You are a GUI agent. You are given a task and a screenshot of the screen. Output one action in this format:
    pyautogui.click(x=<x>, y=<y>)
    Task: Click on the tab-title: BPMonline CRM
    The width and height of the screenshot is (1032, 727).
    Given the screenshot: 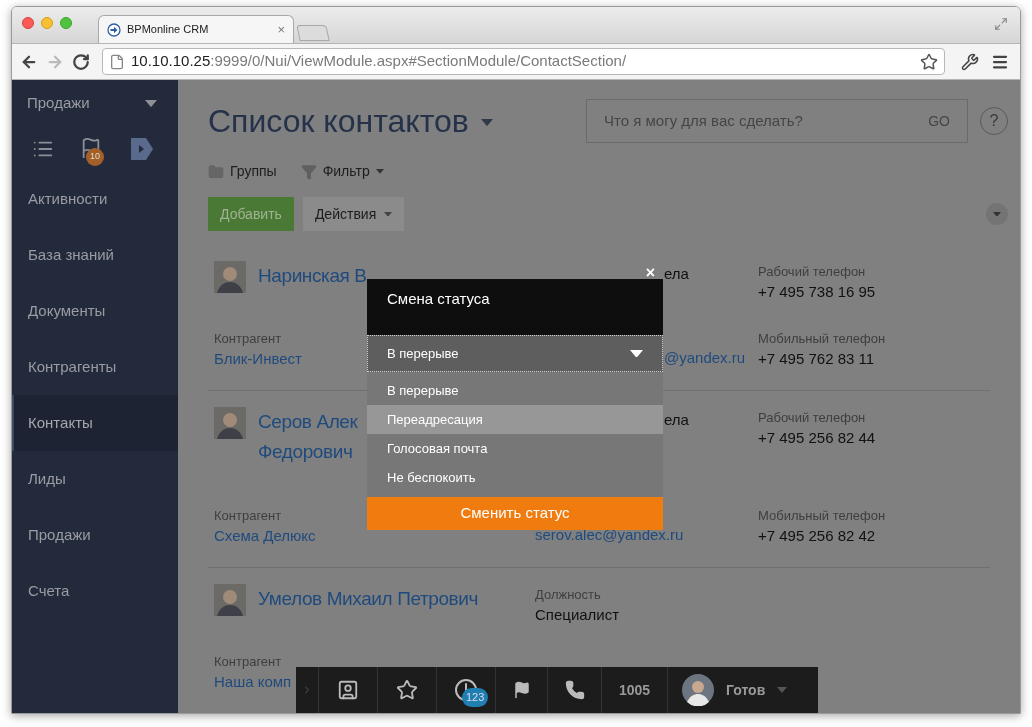 What is the action you would take?
    pyautogui.click(x=168, y=30)
    